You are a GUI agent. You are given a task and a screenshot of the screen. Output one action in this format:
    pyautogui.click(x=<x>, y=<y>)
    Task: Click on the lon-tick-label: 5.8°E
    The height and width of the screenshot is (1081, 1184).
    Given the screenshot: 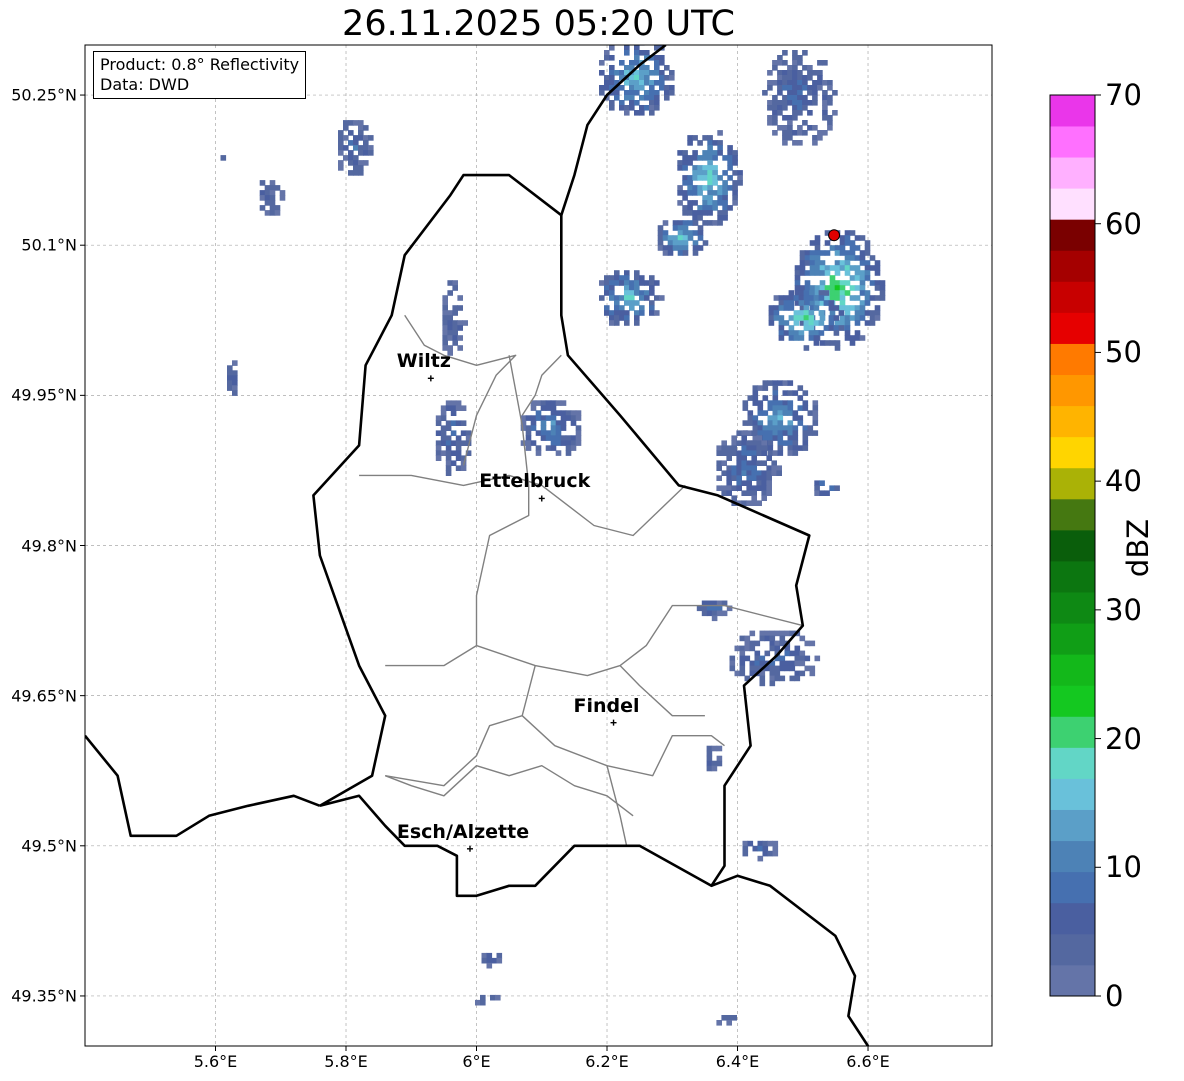 What is the action you would take?
    pyautogui.click(x=346, y=1061)
    